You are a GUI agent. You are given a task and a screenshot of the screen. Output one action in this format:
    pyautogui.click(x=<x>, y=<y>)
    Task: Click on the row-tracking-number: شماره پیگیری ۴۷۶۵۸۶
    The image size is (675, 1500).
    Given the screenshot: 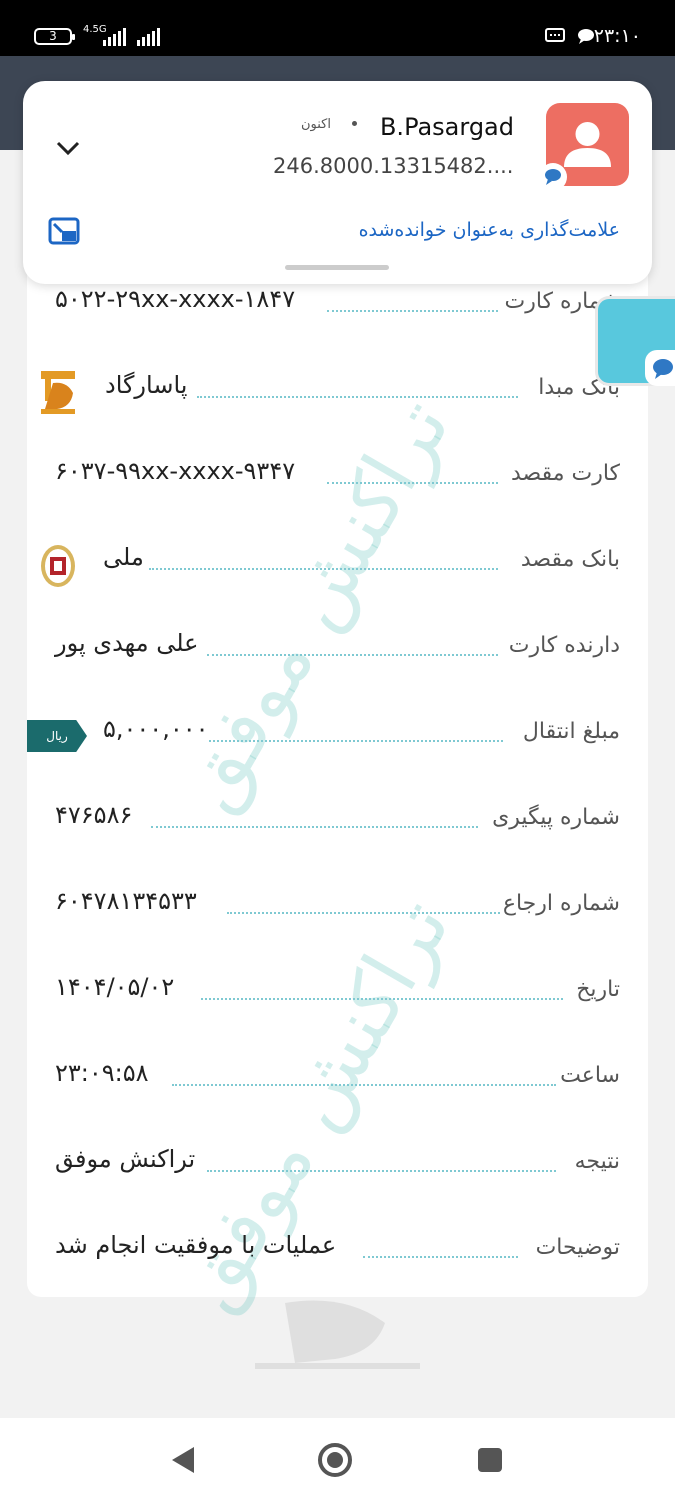 What is the action you would take?
    pyautogui.click(x=337, y=819)
    